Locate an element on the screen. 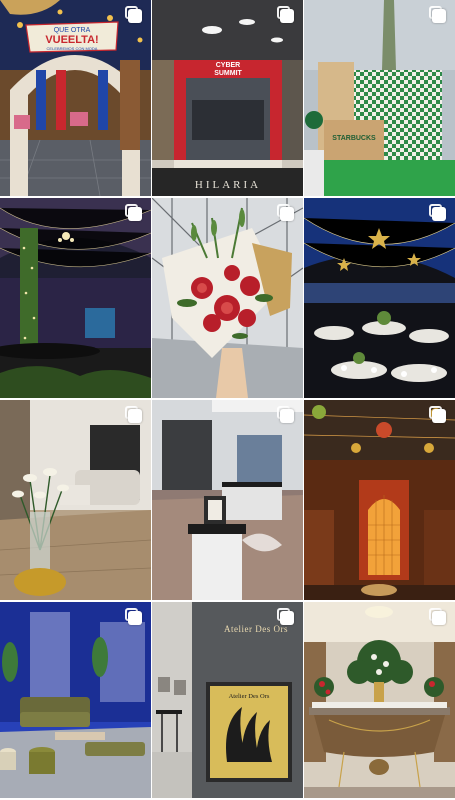 This screenshot has height=800, width=455. post-3-brand: STARBUCKS is located at coordinates (354, 138).